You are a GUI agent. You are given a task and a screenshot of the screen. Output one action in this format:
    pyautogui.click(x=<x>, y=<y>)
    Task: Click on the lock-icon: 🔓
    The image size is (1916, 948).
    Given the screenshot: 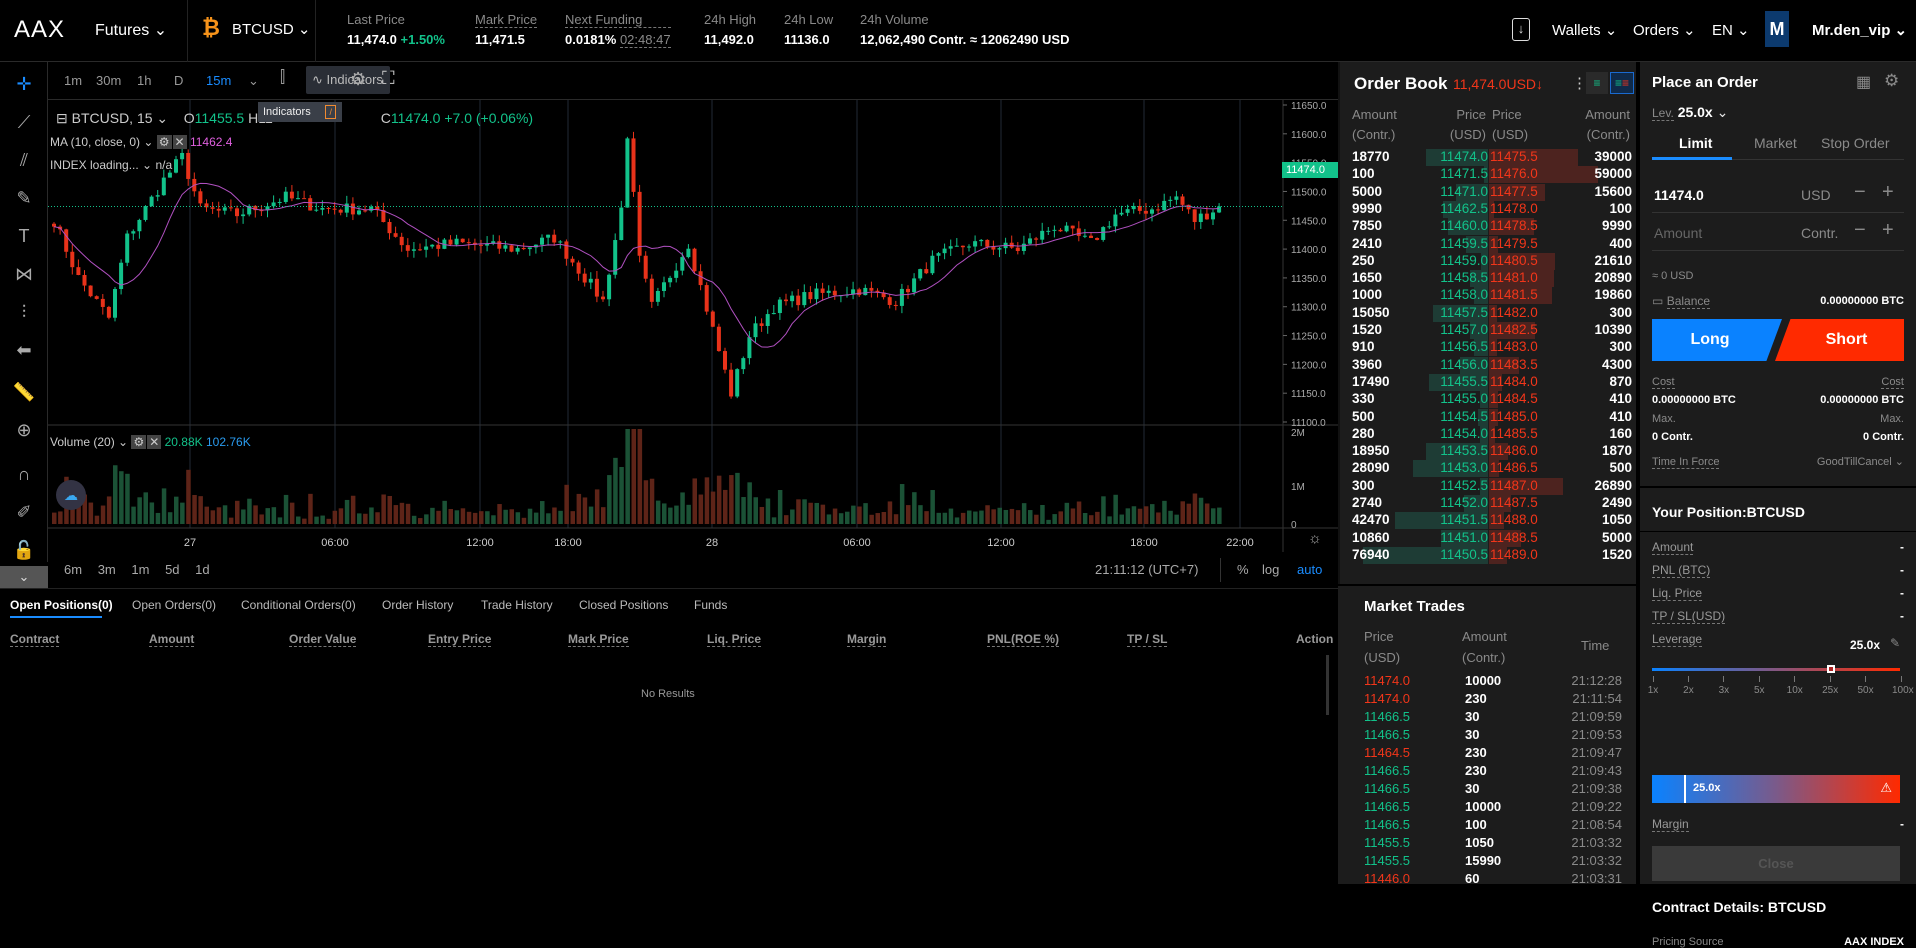 What is the action you would take?
    pyautogui.click(x=24, y=550)
    